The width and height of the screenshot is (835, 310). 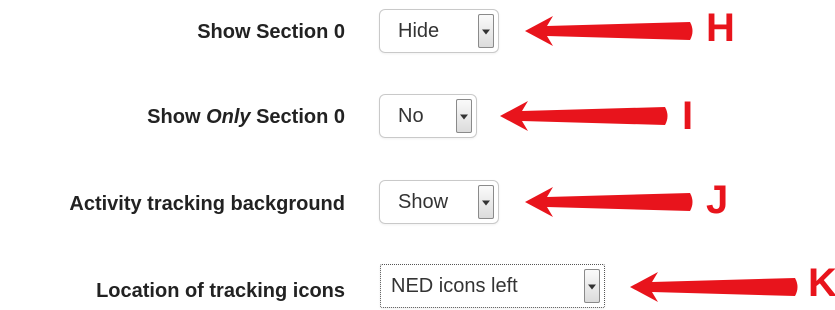 What do you see at coordinates (297, 117) in the screenshot?
I see `label-text-section: Section 0` at bounding box center [297, 117].